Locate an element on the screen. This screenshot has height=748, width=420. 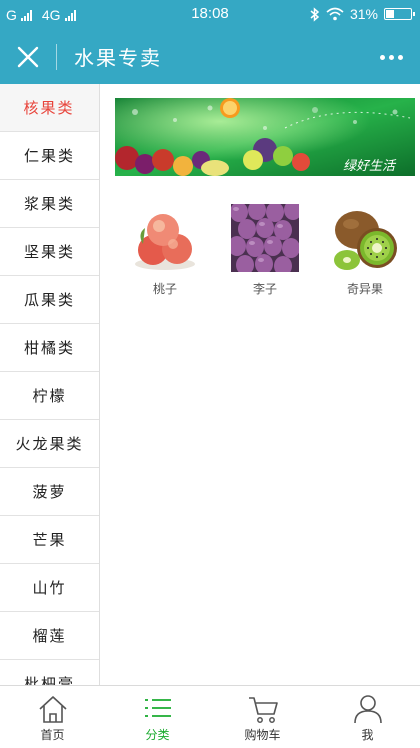
product-name: 李子 is located at coordinates (264, 289).